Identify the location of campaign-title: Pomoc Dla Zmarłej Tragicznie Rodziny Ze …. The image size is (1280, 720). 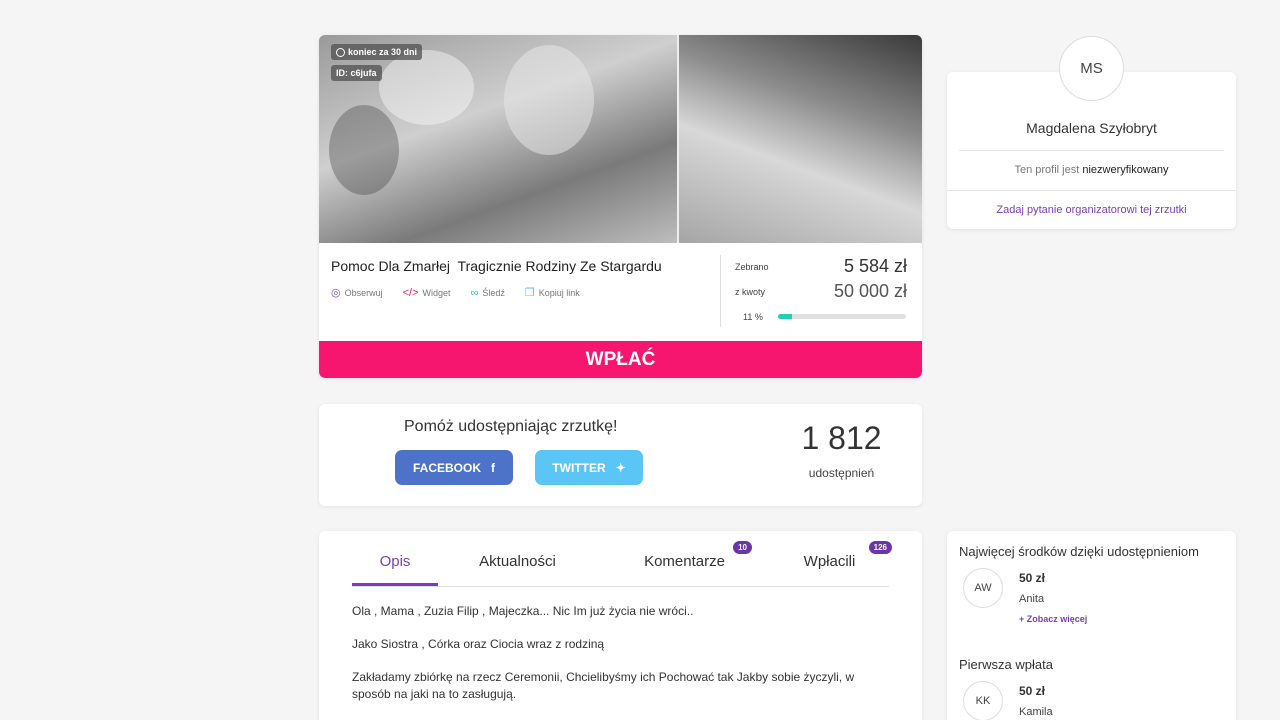
(496, 266).